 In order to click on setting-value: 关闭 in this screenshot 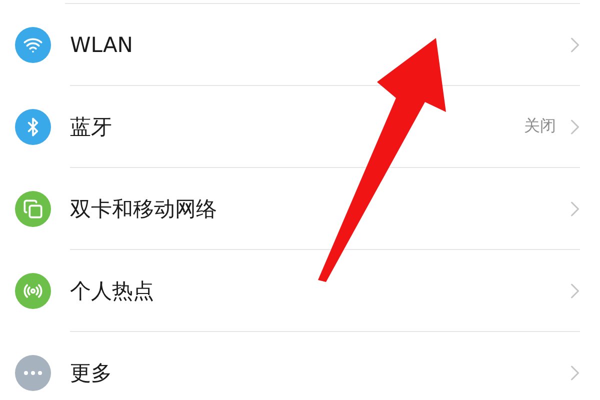, I will do `click(540, 126)`.